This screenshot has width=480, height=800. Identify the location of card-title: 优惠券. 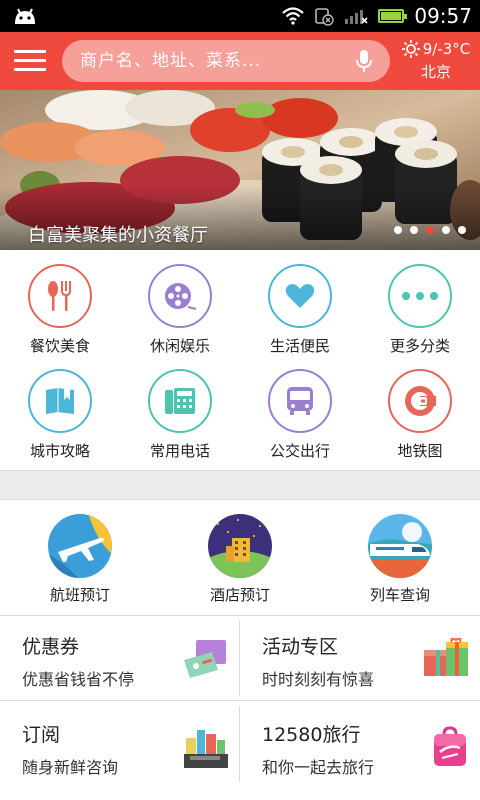
(51, 647).